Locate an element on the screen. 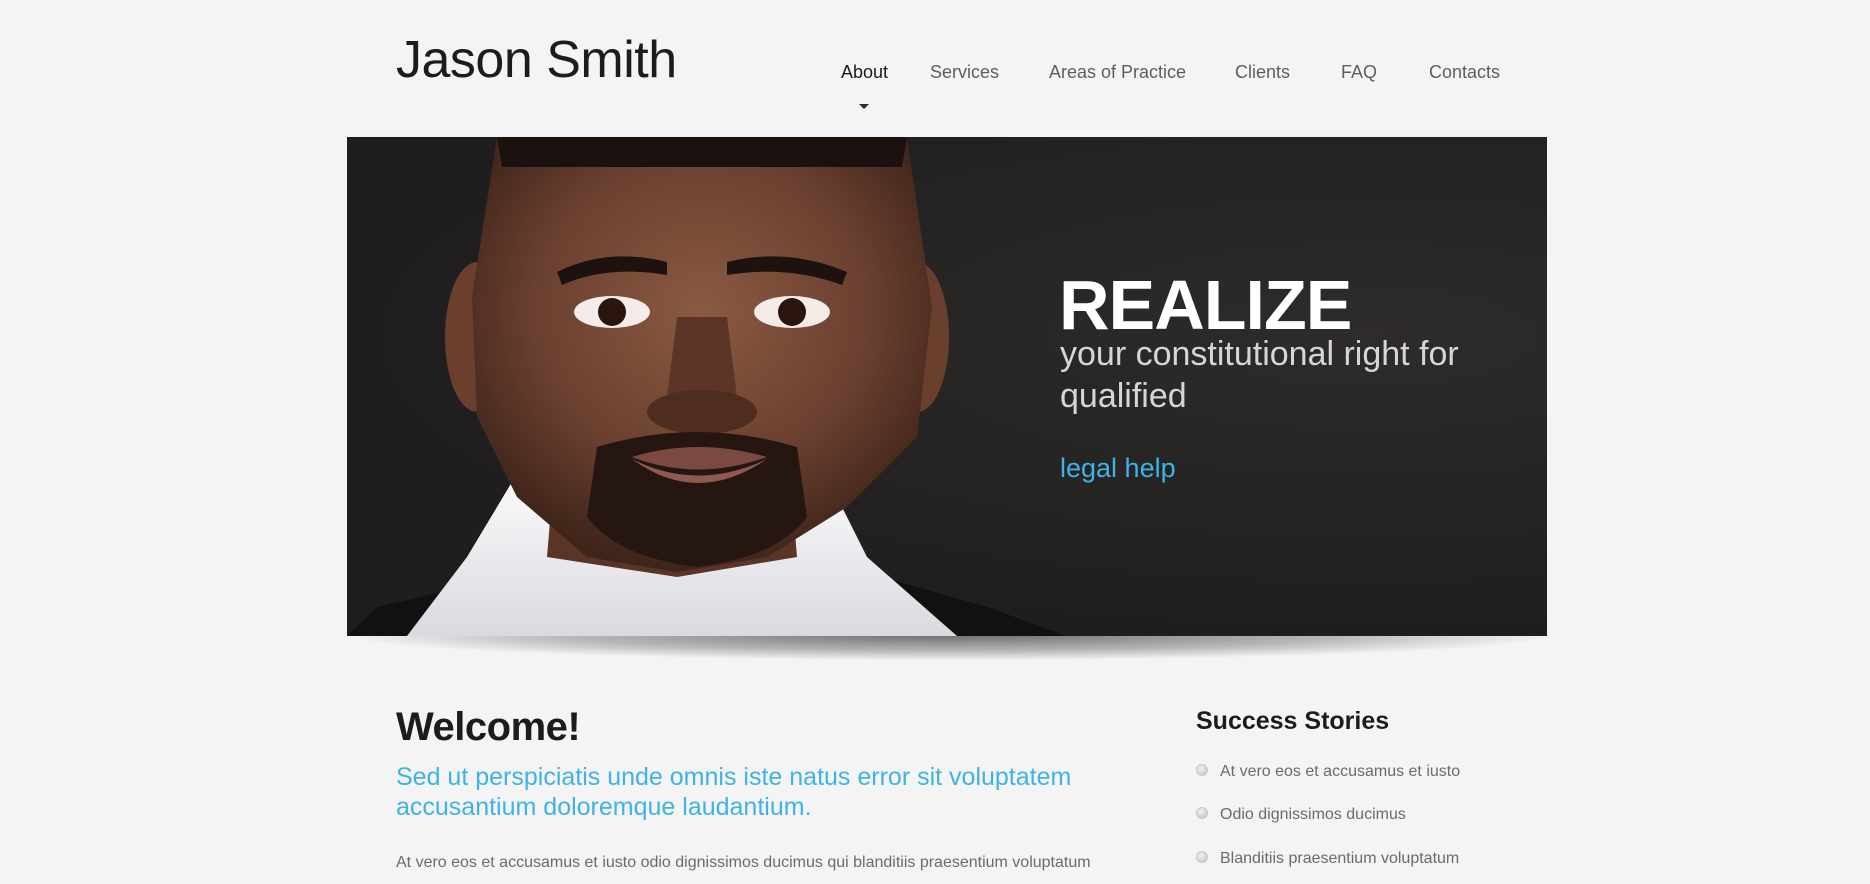  success-story-item: At vero eos et accusamus et iusto is located at coordinates (1328, 772).